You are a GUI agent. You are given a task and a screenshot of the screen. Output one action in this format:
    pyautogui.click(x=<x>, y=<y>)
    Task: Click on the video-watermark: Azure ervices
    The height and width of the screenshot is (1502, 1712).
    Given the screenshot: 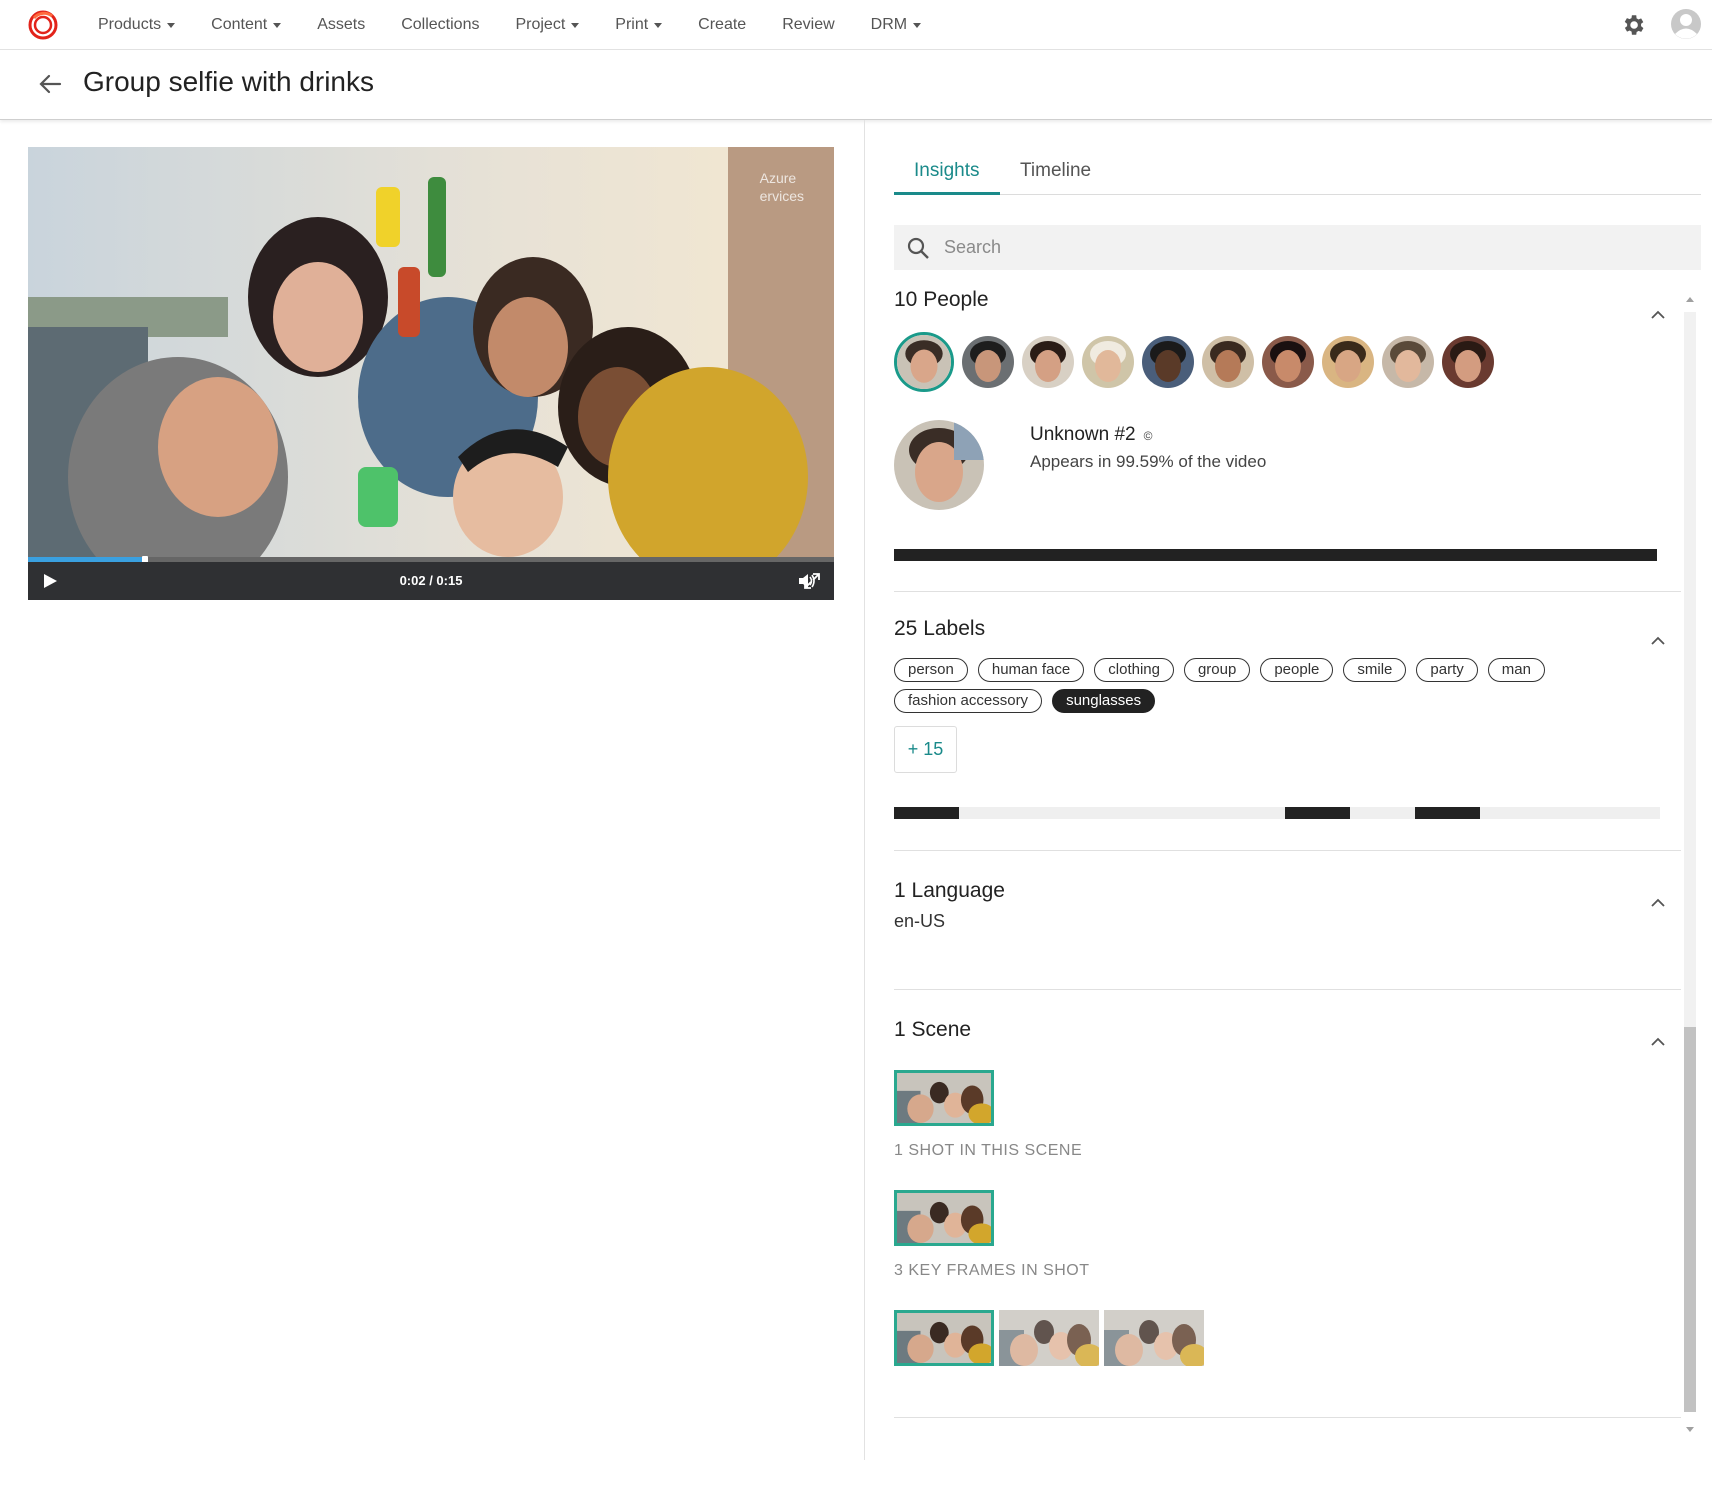 What is the action you would take?
    pyautogui.click(x=782, y=187)
    